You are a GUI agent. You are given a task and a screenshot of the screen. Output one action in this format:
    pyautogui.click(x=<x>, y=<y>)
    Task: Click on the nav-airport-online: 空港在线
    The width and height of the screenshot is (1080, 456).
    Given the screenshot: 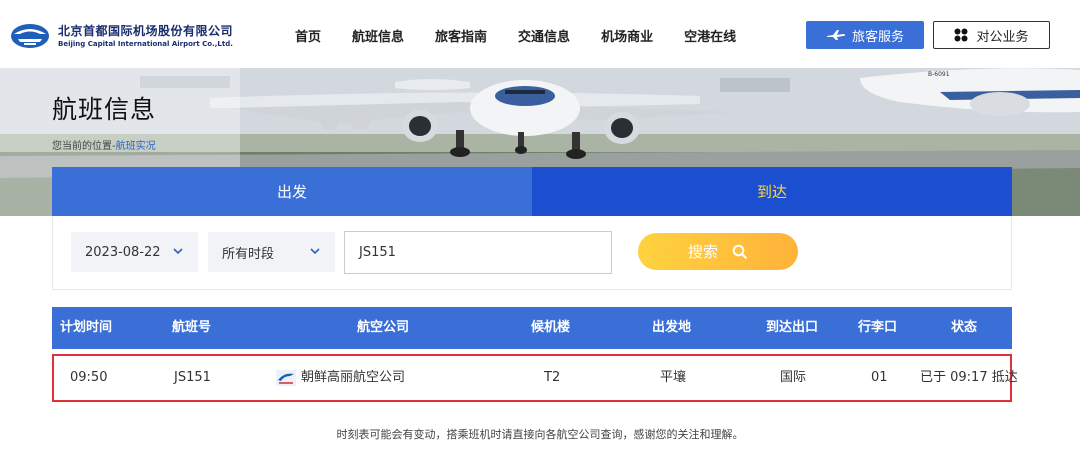 What is the action you would take?
    pyautogui.click(x=710, y=35)
    